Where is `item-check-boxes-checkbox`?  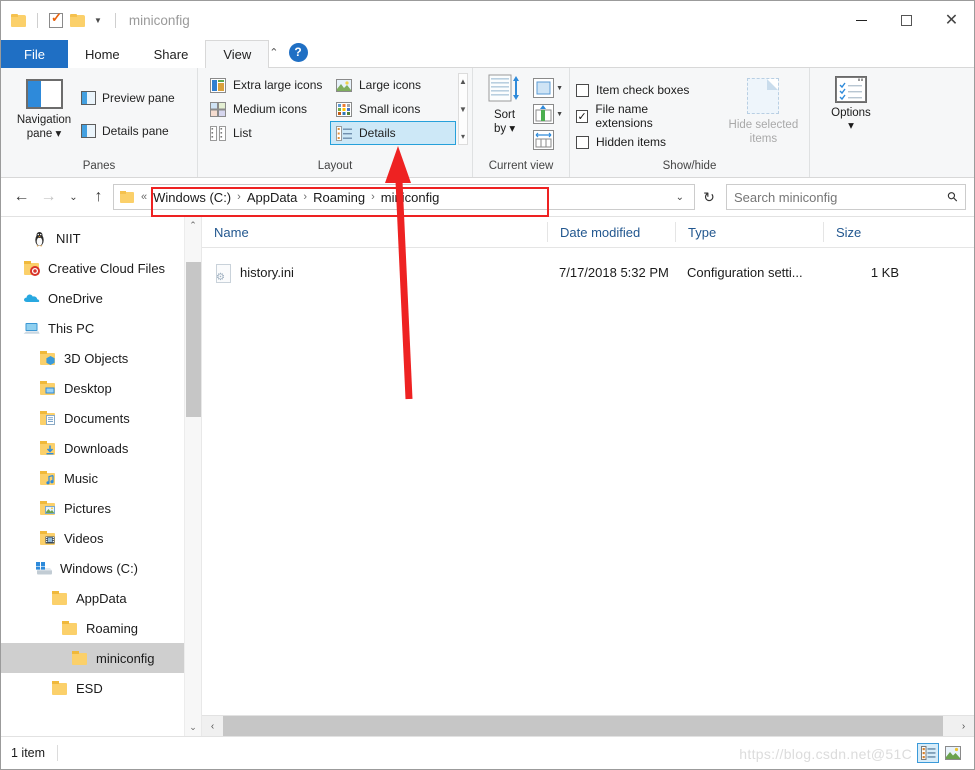 item-check-boxes-checkbox is located at coordinates (582, 90).